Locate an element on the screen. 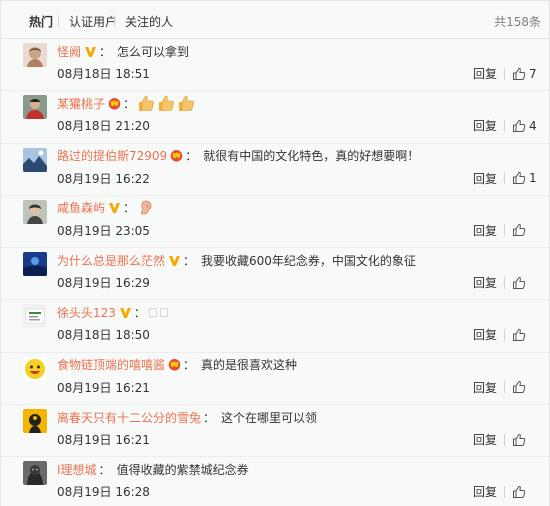  tab-hot: 热门 is located at coordinates (41, 21).